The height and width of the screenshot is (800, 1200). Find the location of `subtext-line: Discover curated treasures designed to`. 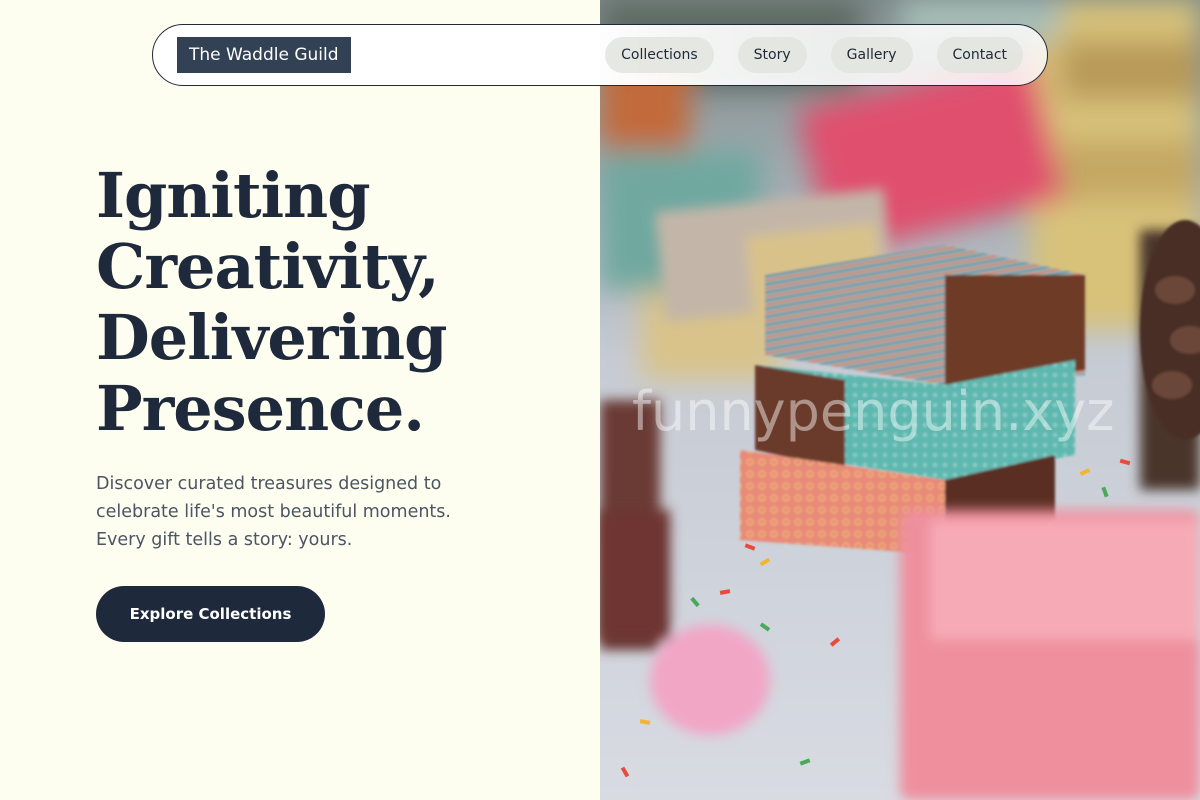

subtext-line: Discover curated treasures designed to is located at coordinates (269, 484).